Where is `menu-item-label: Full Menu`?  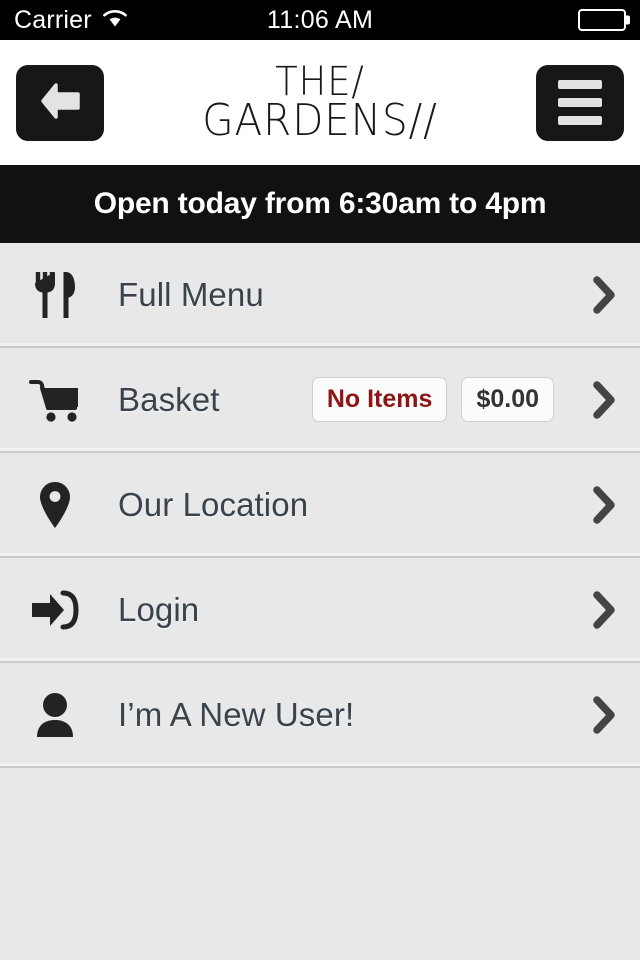
menu-item-label: Full Menu is located at coordinates (191, 294).